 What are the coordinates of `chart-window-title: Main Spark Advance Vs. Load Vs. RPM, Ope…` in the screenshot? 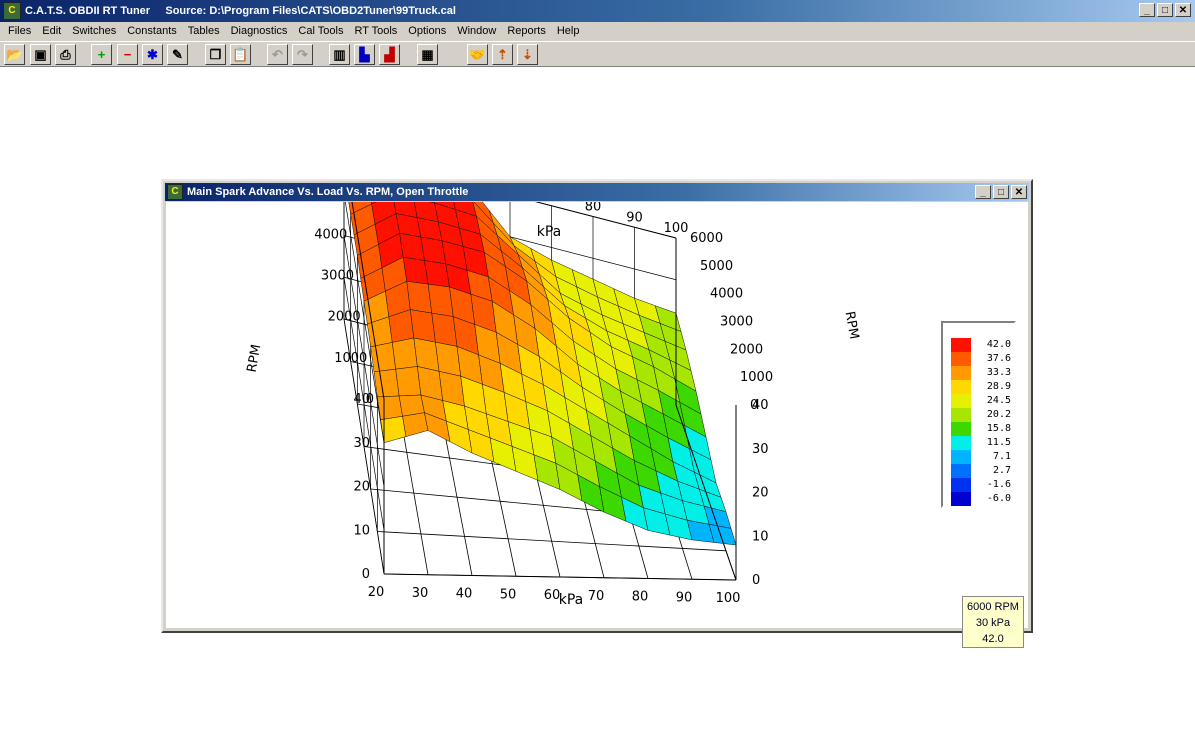 It's located at (328, 192).